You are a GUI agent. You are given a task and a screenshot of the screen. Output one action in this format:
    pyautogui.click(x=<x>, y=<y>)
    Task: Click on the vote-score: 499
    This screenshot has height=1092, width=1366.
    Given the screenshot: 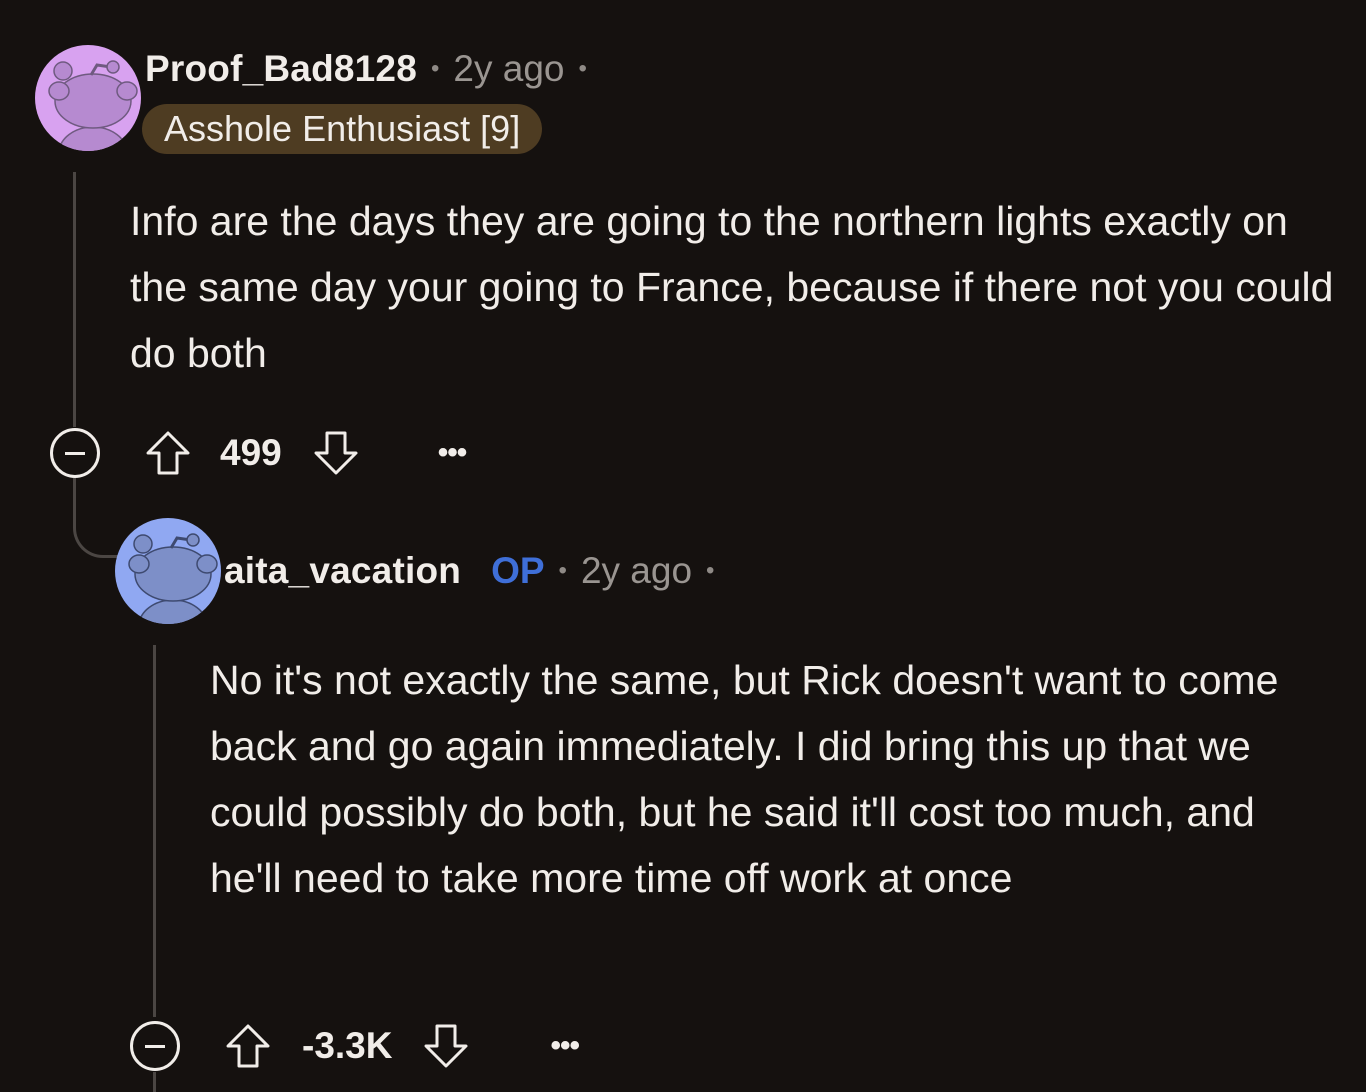 What is the action you would take?
    pyautogui.click(x=251, y=452)
    